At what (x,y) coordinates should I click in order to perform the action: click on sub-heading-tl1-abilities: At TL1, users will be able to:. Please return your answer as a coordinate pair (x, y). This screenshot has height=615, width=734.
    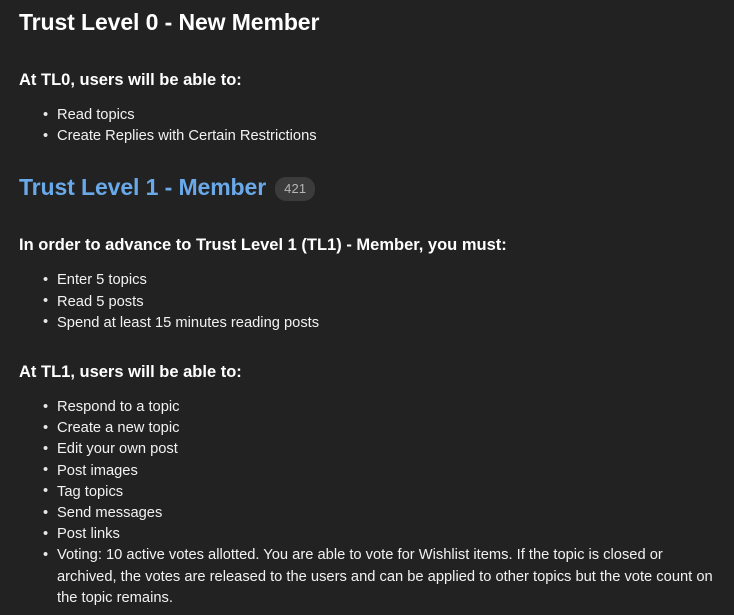
    Looking at the image, I should click on (130, 372).